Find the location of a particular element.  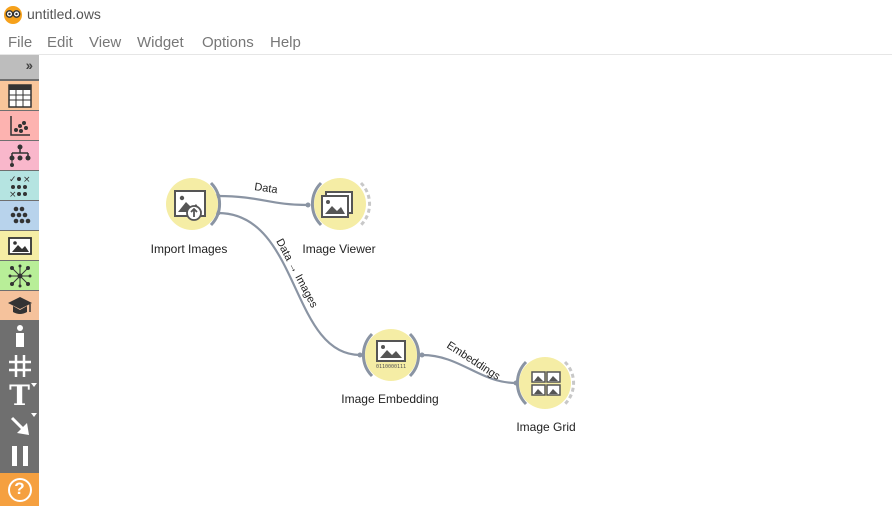

title-bar: untitled.ows is located at coordinates (446, 15).